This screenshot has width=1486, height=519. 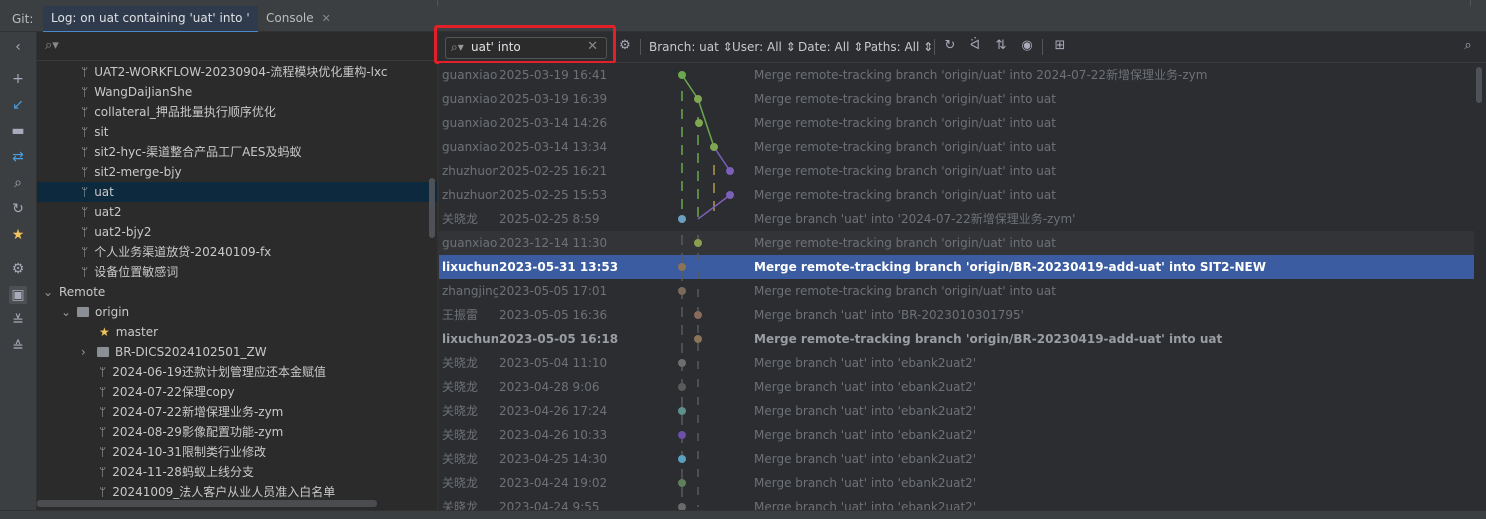 What do you see at coordinates (553, 75) in the screenshot?
I see `commit-date: 2025-03-19 16:41` at bounding box center [553, 75].